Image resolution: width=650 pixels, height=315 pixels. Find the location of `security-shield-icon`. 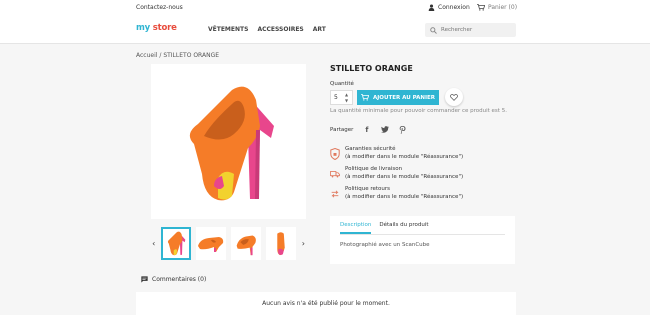

security-shield-icon is located at coordinates (335, 154).